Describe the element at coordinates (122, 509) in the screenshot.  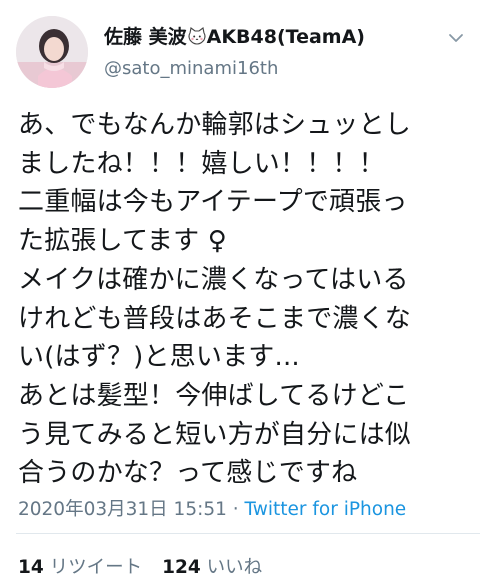
I see `timestamp: 2020年03月31日 15:51` at that location.